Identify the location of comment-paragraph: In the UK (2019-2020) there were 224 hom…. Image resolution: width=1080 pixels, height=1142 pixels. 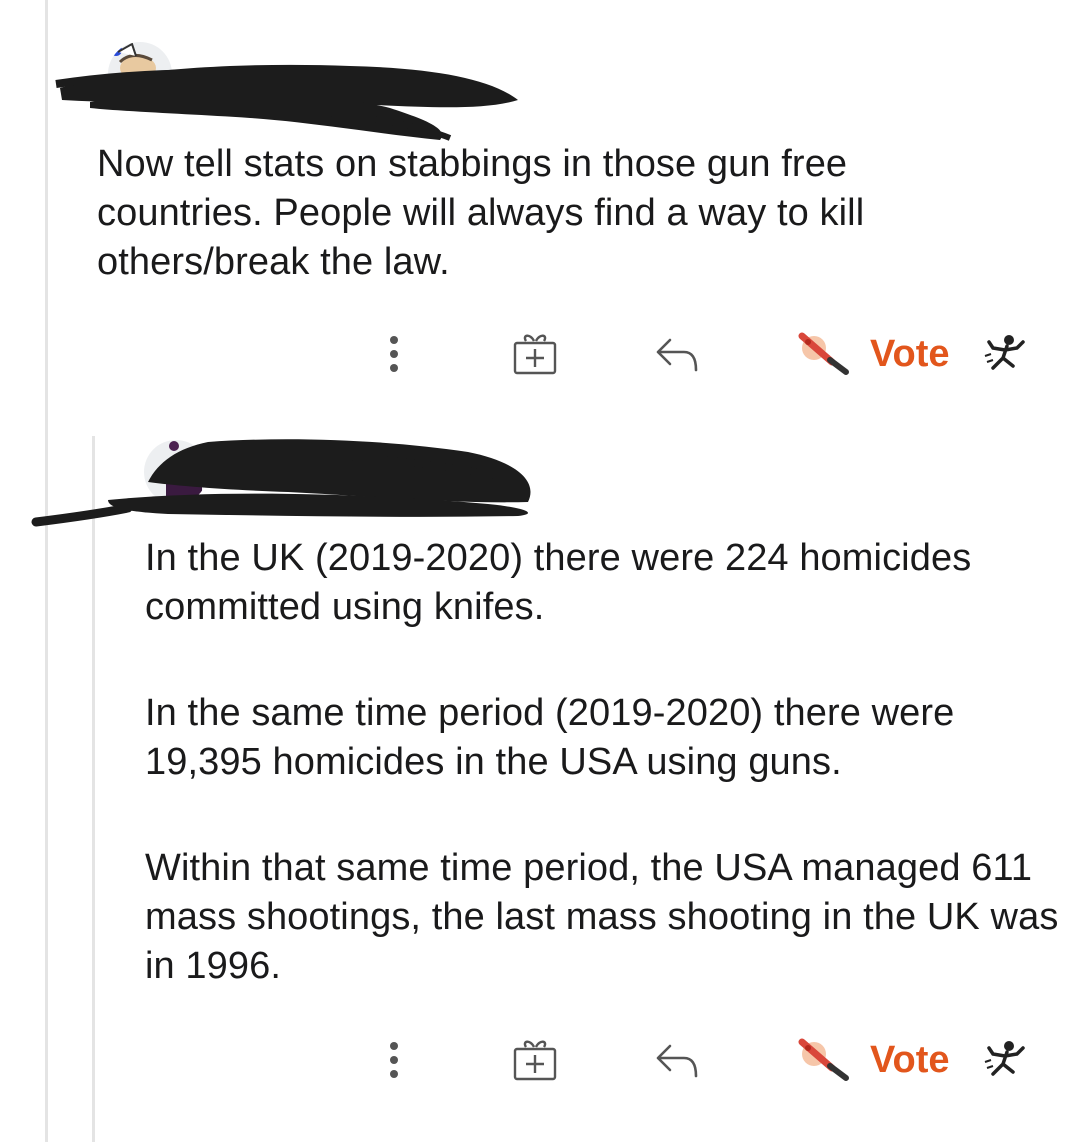
(558, 582).